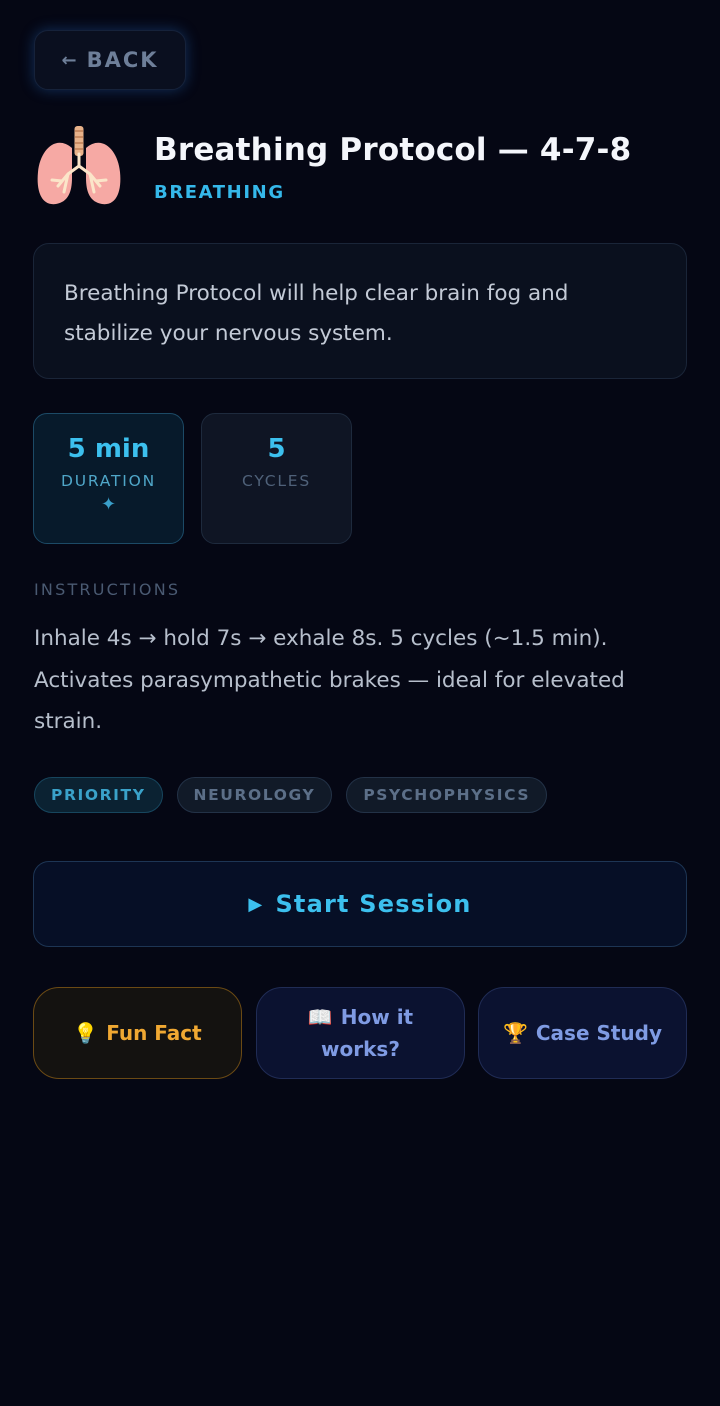  What do you see at coordinates (254, 795) in the screenshot?
I see `tag-neurology: NEUROLOGY` at bounding box center [254, 795].